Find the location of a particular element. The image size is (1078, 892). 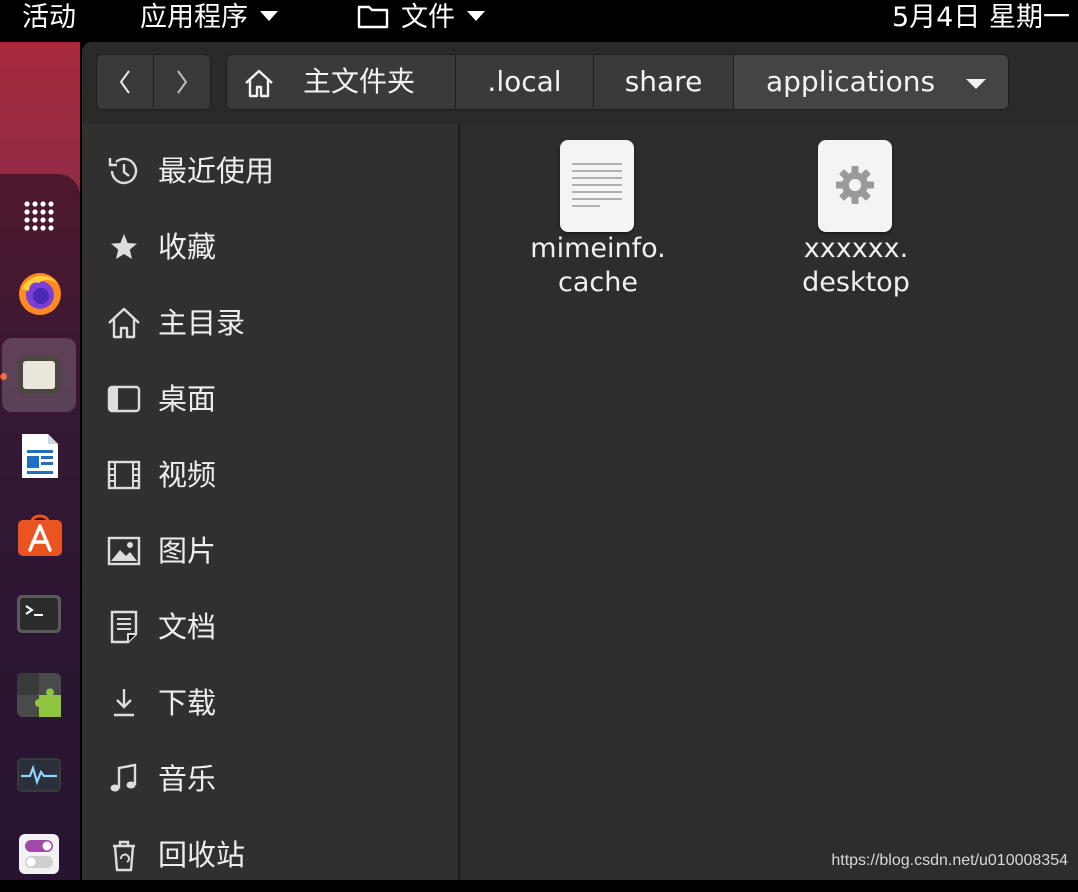

show-applications-button is located at coordinates (39, 214).